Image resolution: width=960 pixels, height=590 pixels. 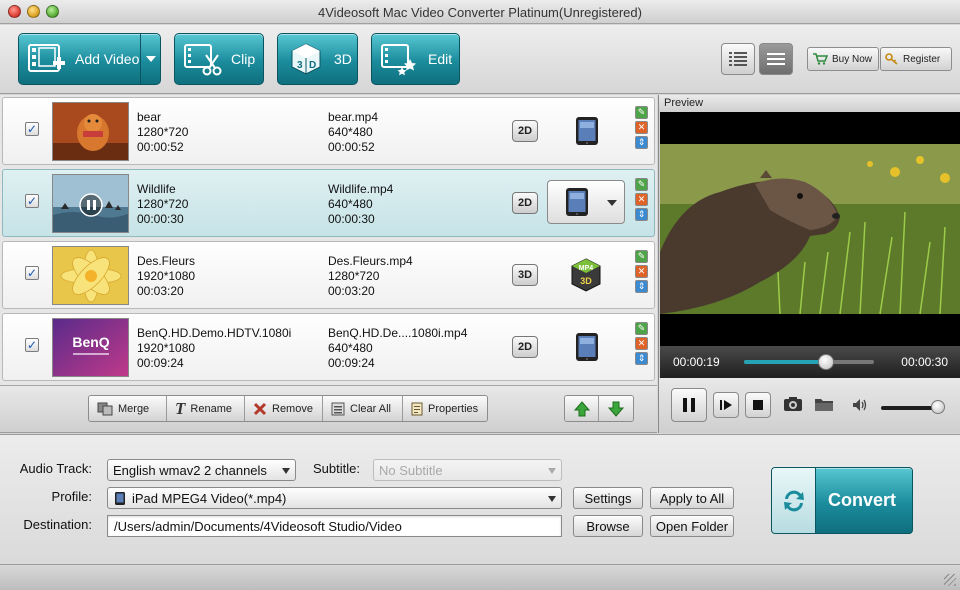 What do you see at coordinates (411, 470) in the screenshot?
I see `subtitle-value: No Subtitle` at bounding box center [411, 470].